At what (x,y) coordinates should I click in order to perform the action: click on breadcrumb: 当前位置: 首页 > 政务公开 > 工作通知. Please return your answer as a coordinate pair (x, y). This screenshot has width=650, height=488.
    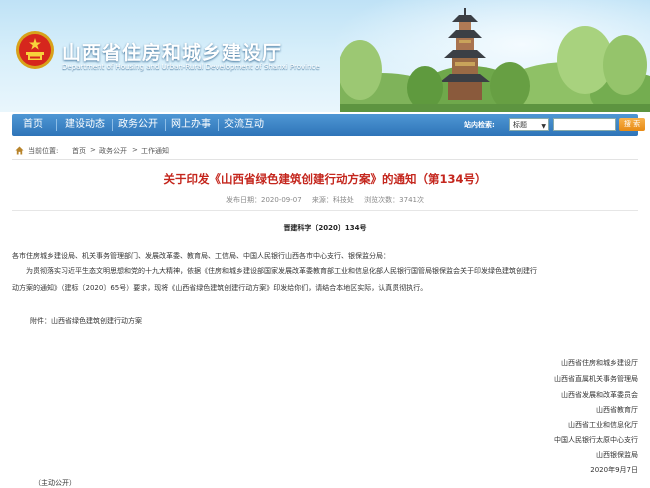
    Looking at the image, I should click on (325, 151).